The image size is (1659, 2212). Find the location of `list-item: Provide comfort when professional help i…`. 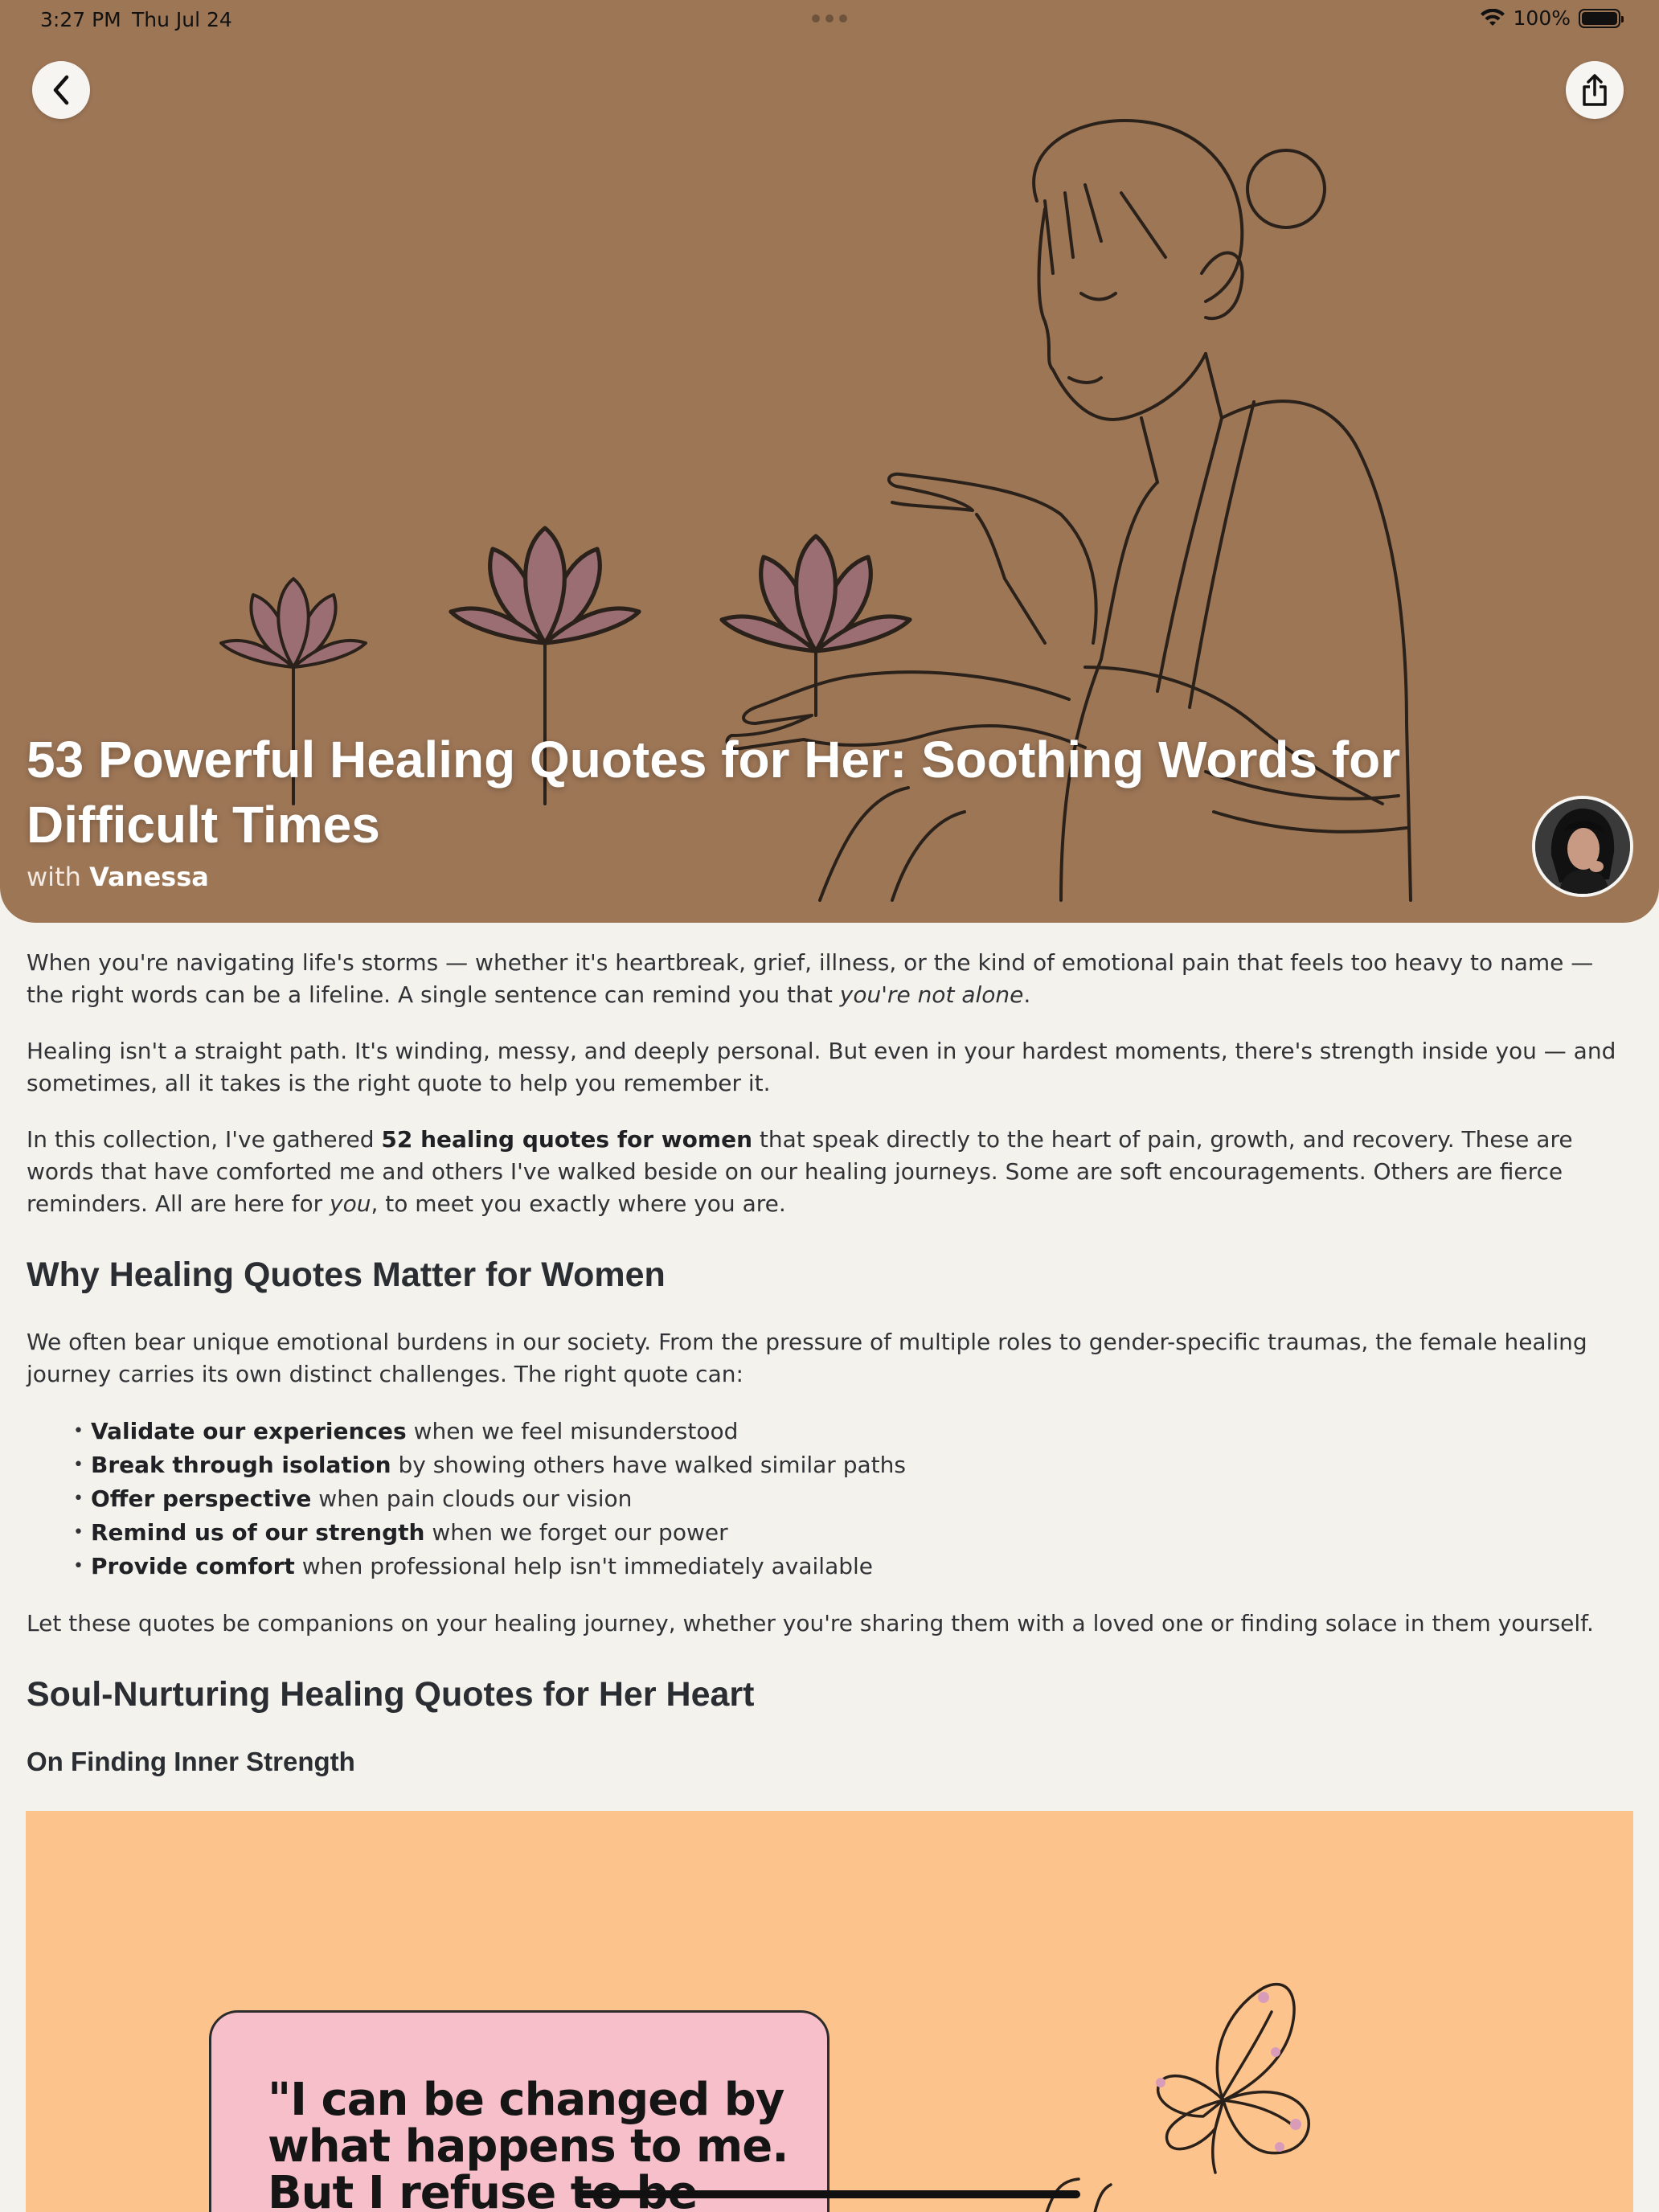

list-item: Provide comfort when professional help i… is located at coordinates (853, 1566).